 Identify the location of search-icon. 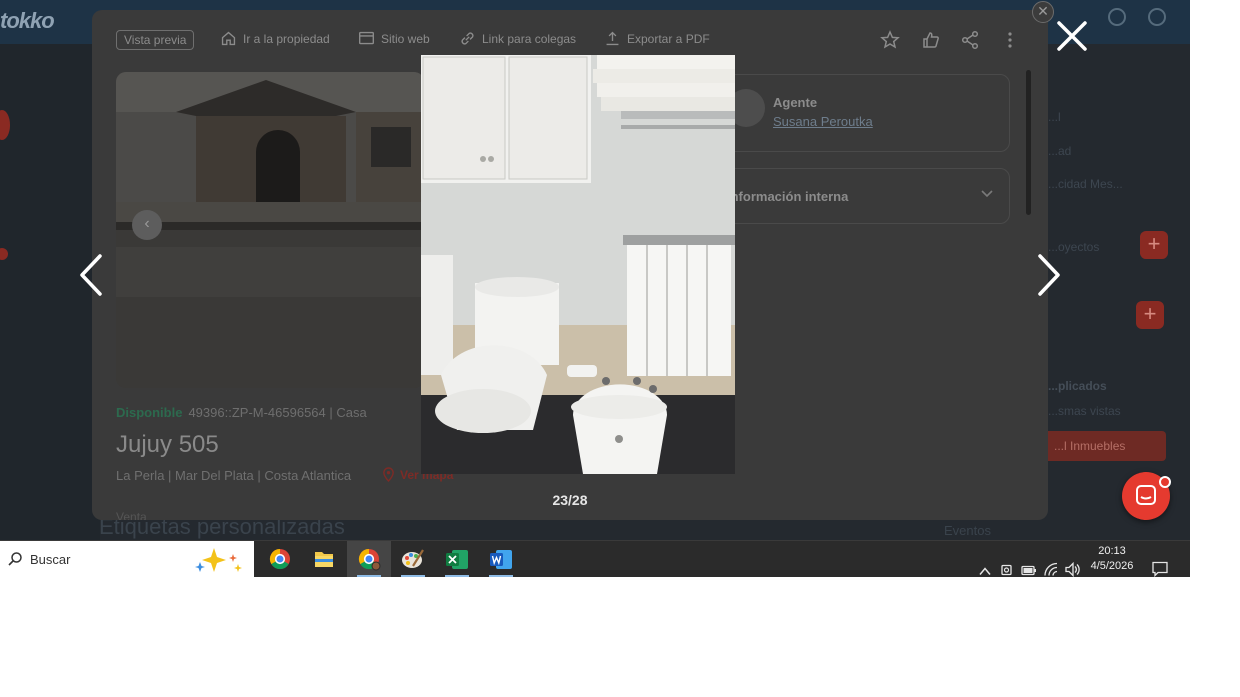
(15, 559).